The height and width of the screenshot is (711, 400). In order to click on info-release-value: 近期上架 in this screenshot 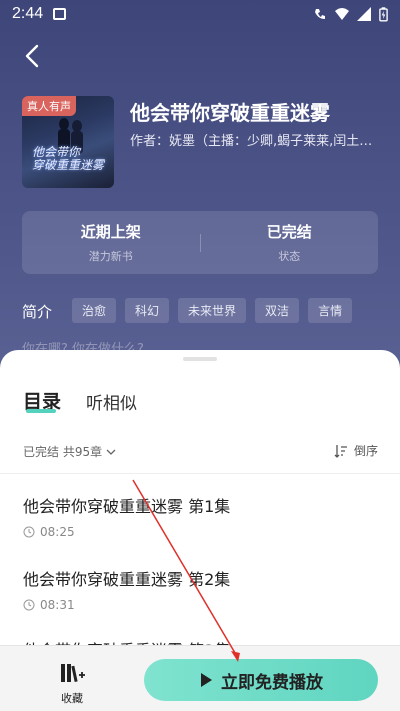, I will do `click(110, 232)`.